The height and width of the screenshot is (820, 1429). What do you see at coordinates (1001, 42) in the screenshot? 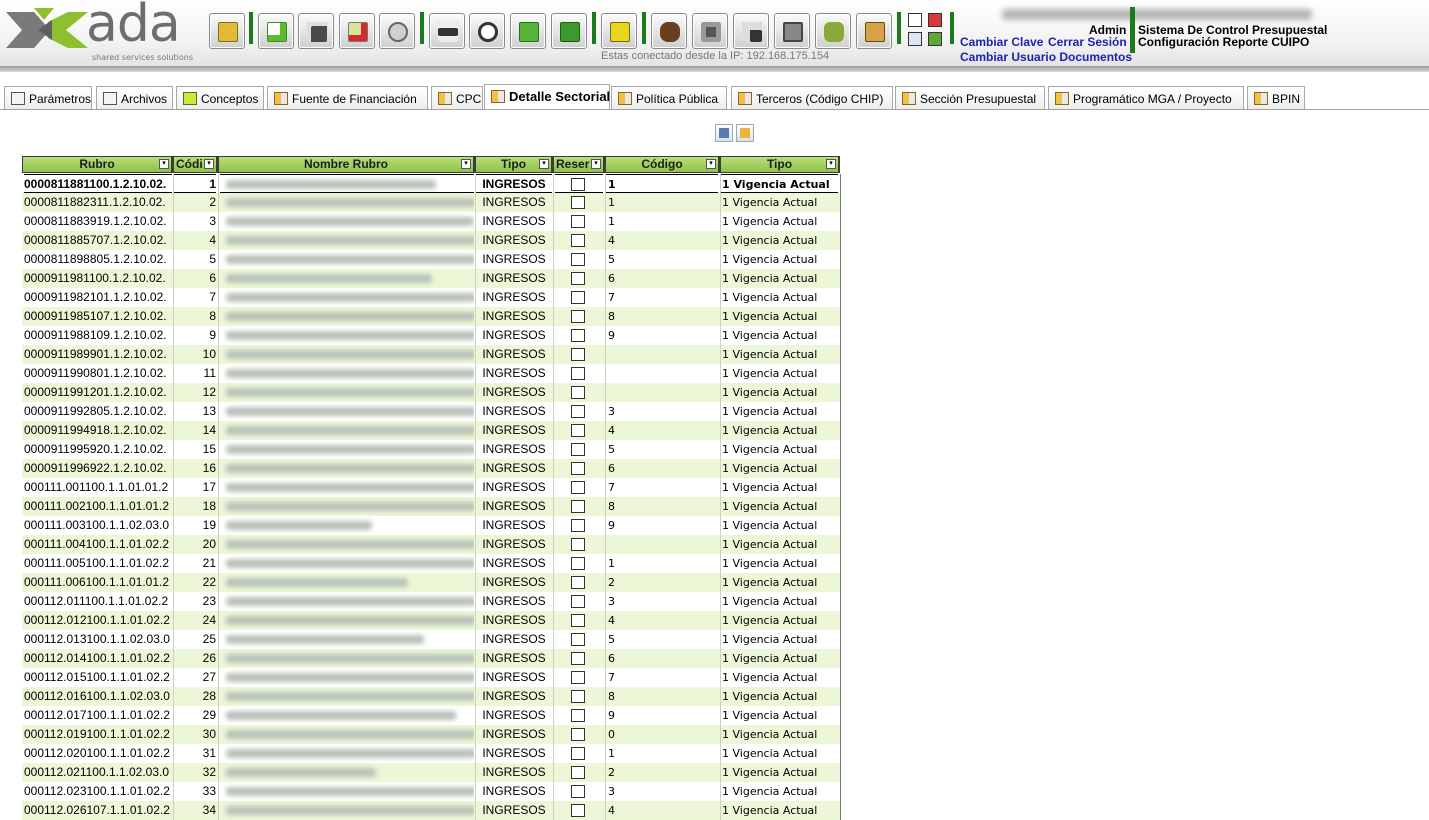
I see `change-password-link: Cambiar Clave` at bounding box center [1001, 42].